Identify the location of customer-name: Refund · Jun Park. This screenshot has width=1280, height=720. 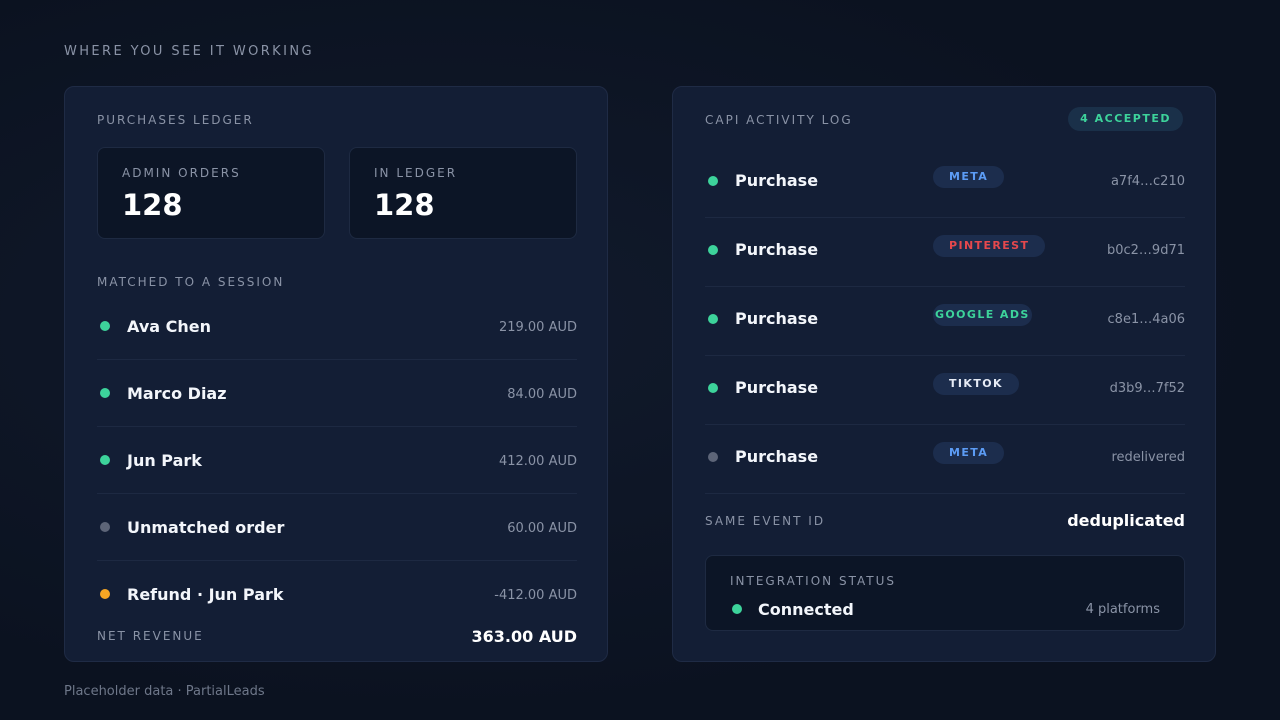
(205, 594).